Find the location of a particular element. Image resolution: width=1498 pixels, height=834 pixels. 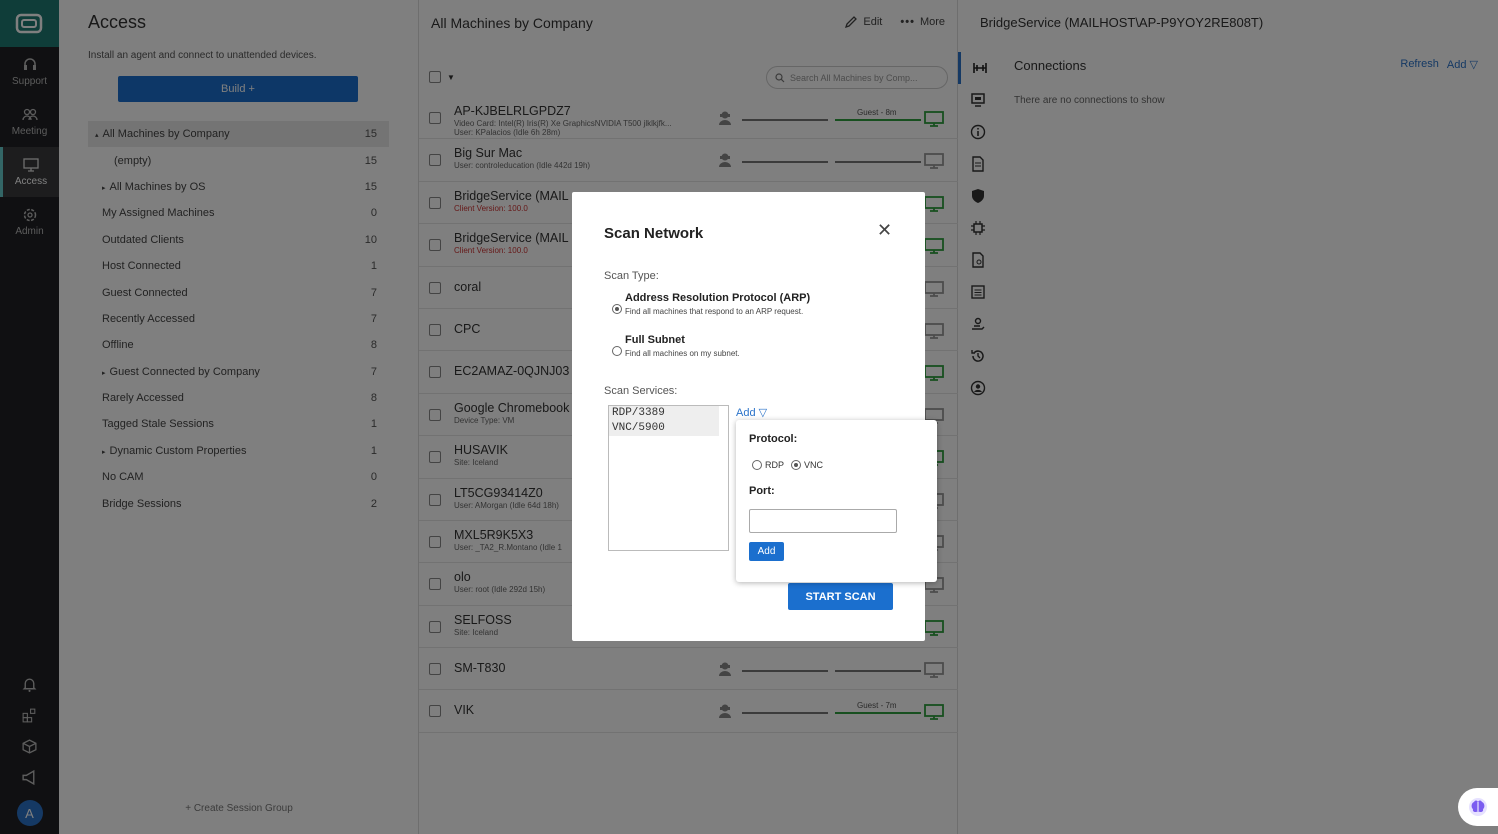

add-service-button: Add is located at coordinates (766, 551).